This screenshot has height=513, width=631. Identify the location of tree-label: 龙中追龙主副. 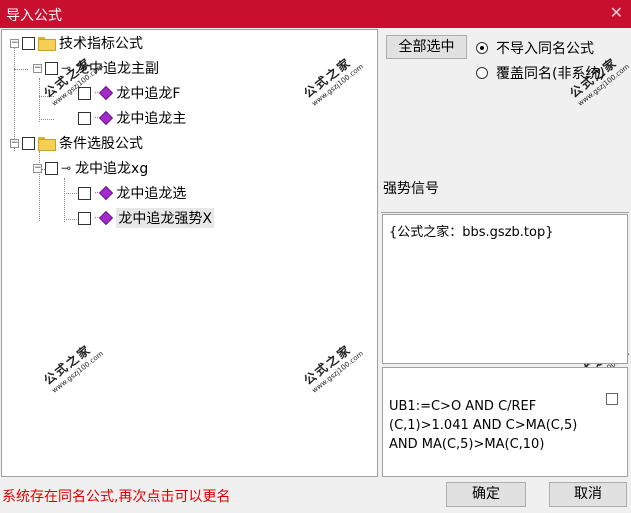
(117, 69).